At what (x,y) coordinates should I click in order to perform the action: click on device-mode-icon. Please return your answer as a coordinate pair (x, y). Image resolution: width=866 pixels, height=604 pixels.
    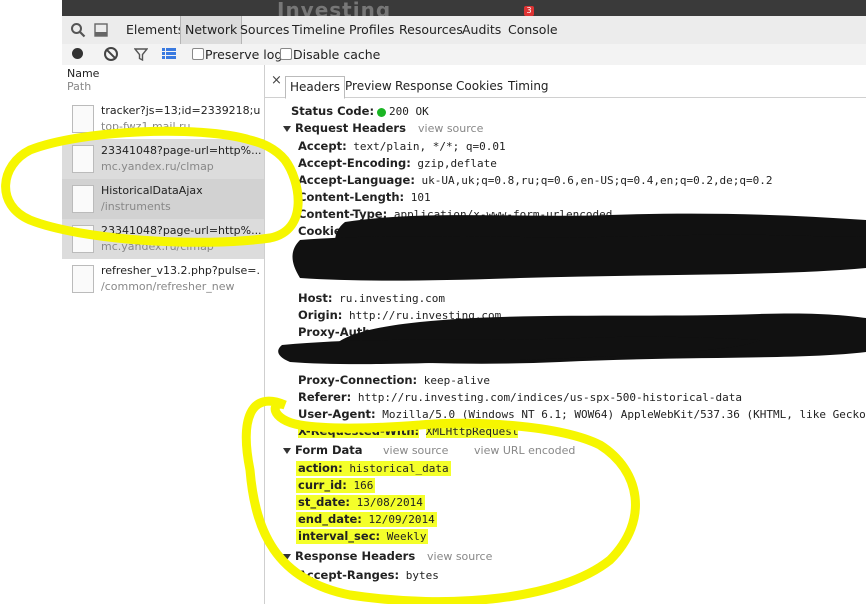
    Looking at the image, I should click on (101, 30).